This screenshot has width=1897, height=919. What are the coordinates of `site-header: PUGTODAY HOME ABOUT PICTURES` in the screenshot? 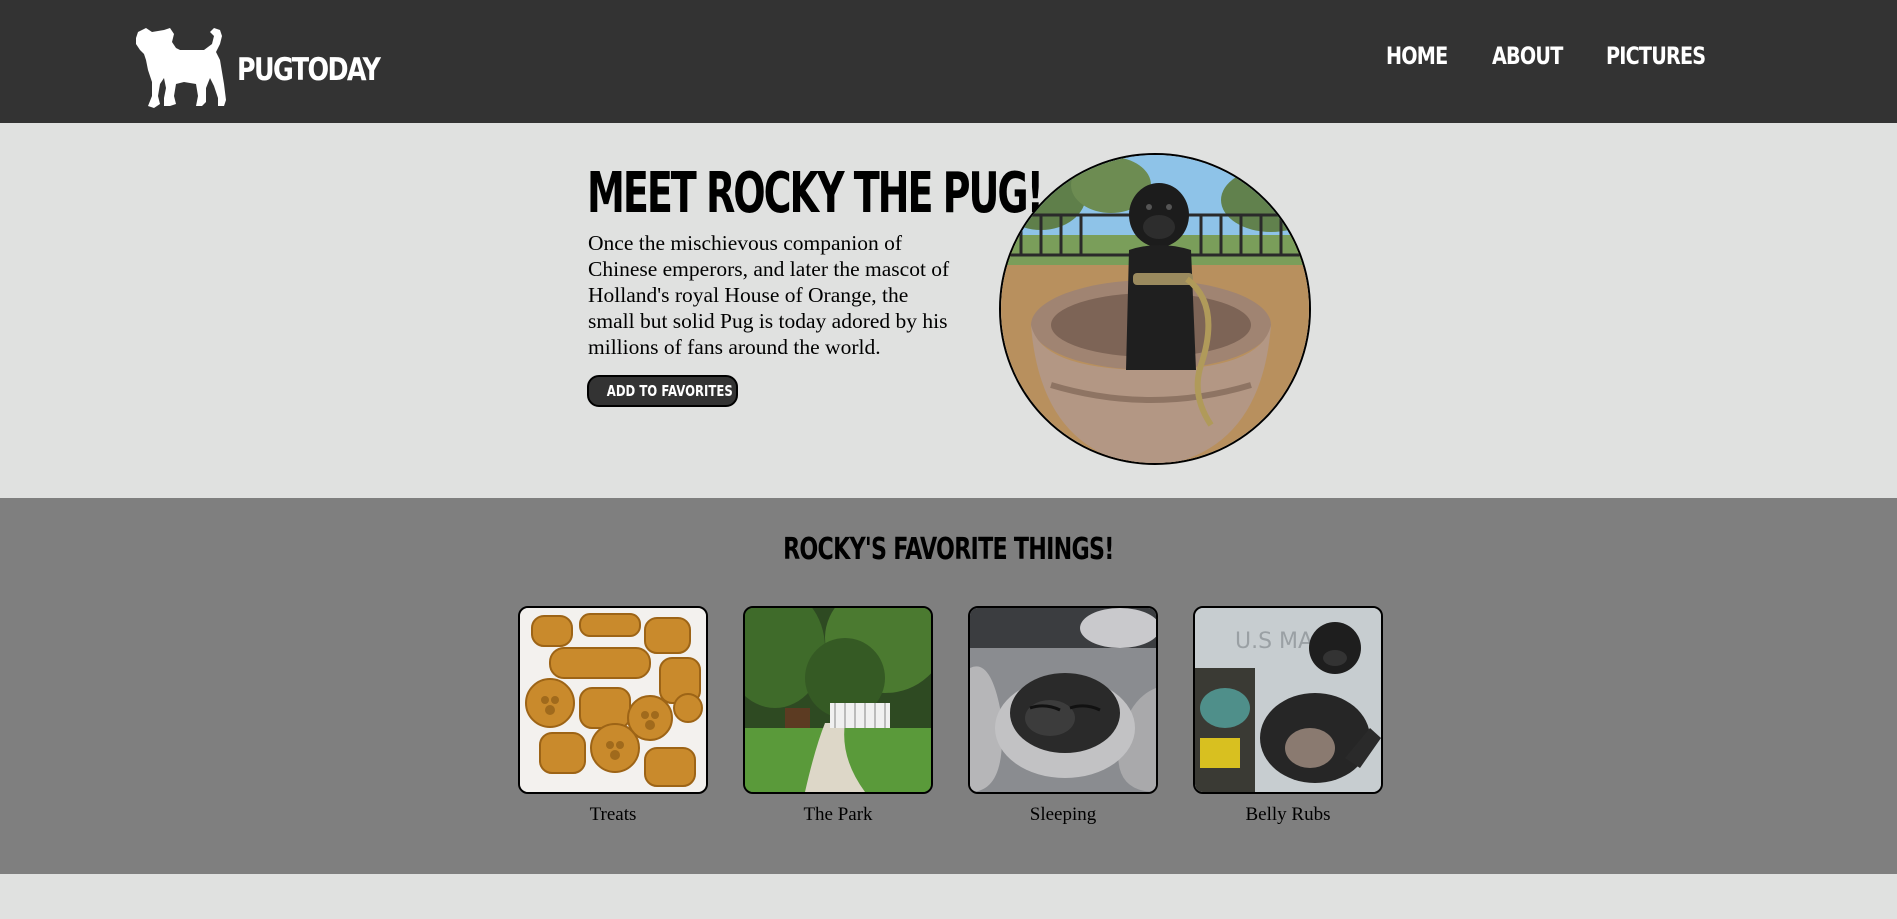 It's located at (948, 61).